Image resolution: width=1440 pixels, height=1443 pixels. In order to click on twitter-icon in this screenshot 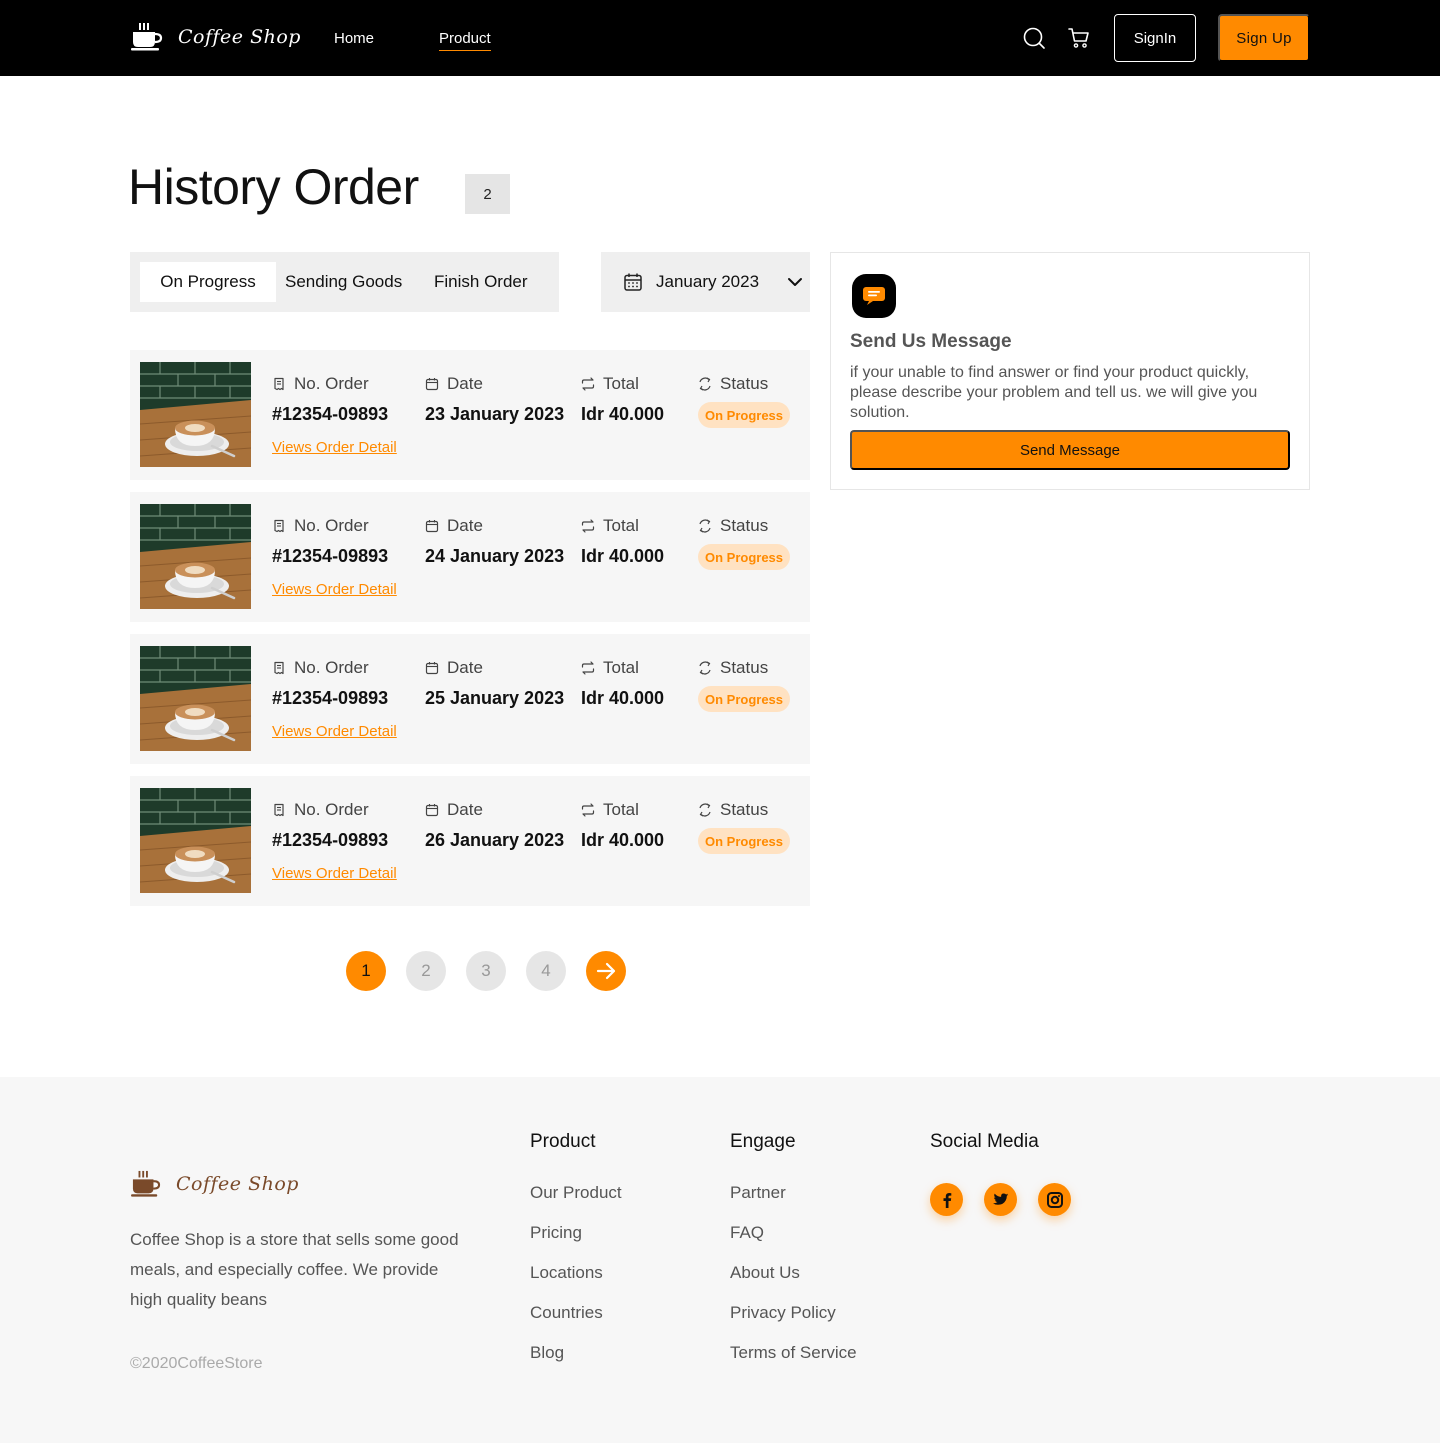, I will do `click(1000, 1199)`.